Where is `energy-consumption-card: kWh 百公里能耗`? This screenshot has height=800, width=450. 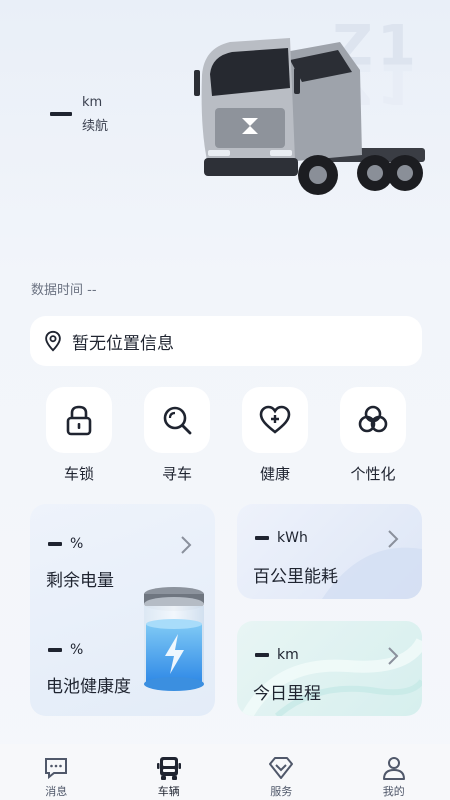
energy-consumption-card: kWh 百公里能耗 is located at coordinates (329, 551).